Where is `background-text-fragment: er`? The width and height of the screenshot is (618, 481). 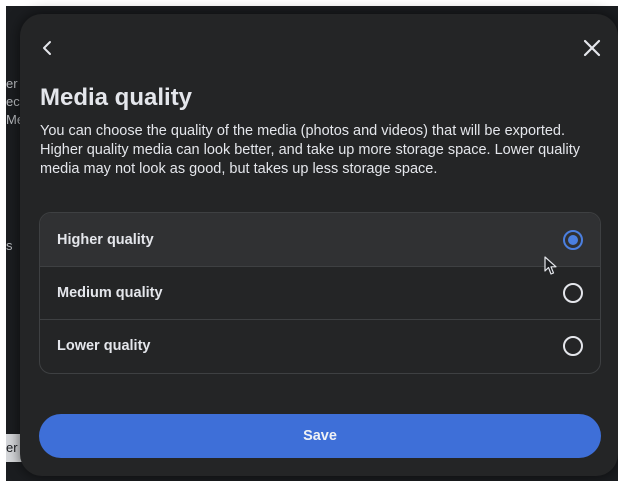
background-text-fragment: er is located at coordinates (12, 83).